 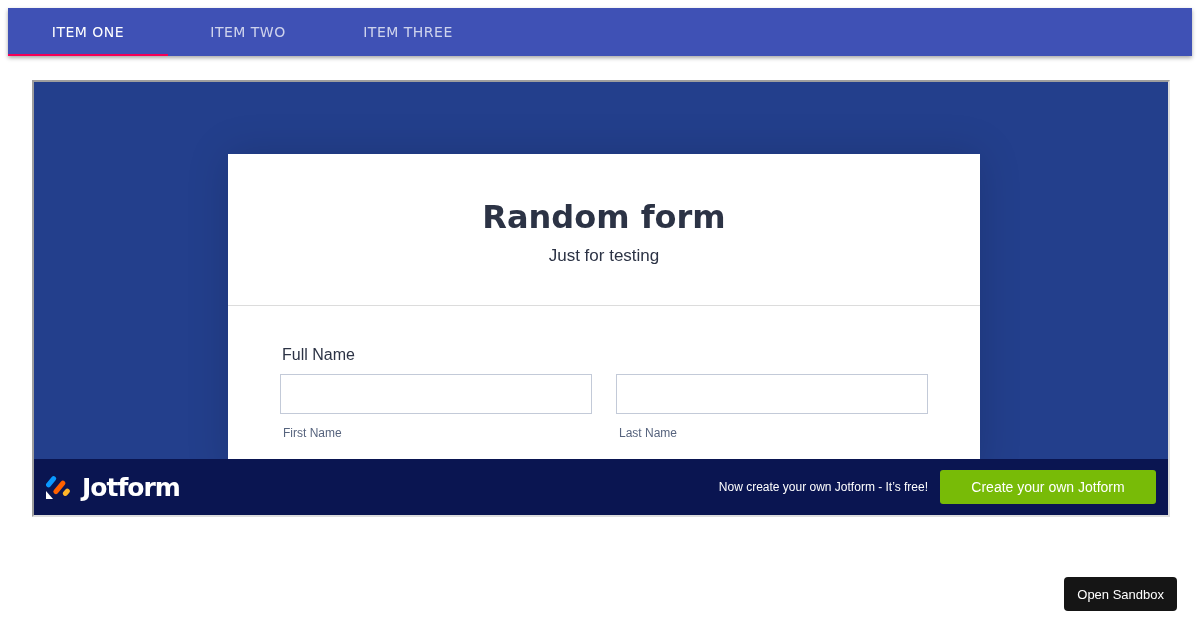 What do you see at coordinates (88, 32) in the screenshot?
I see `tab: ITEM ONE` at bounding box center [88, 32].